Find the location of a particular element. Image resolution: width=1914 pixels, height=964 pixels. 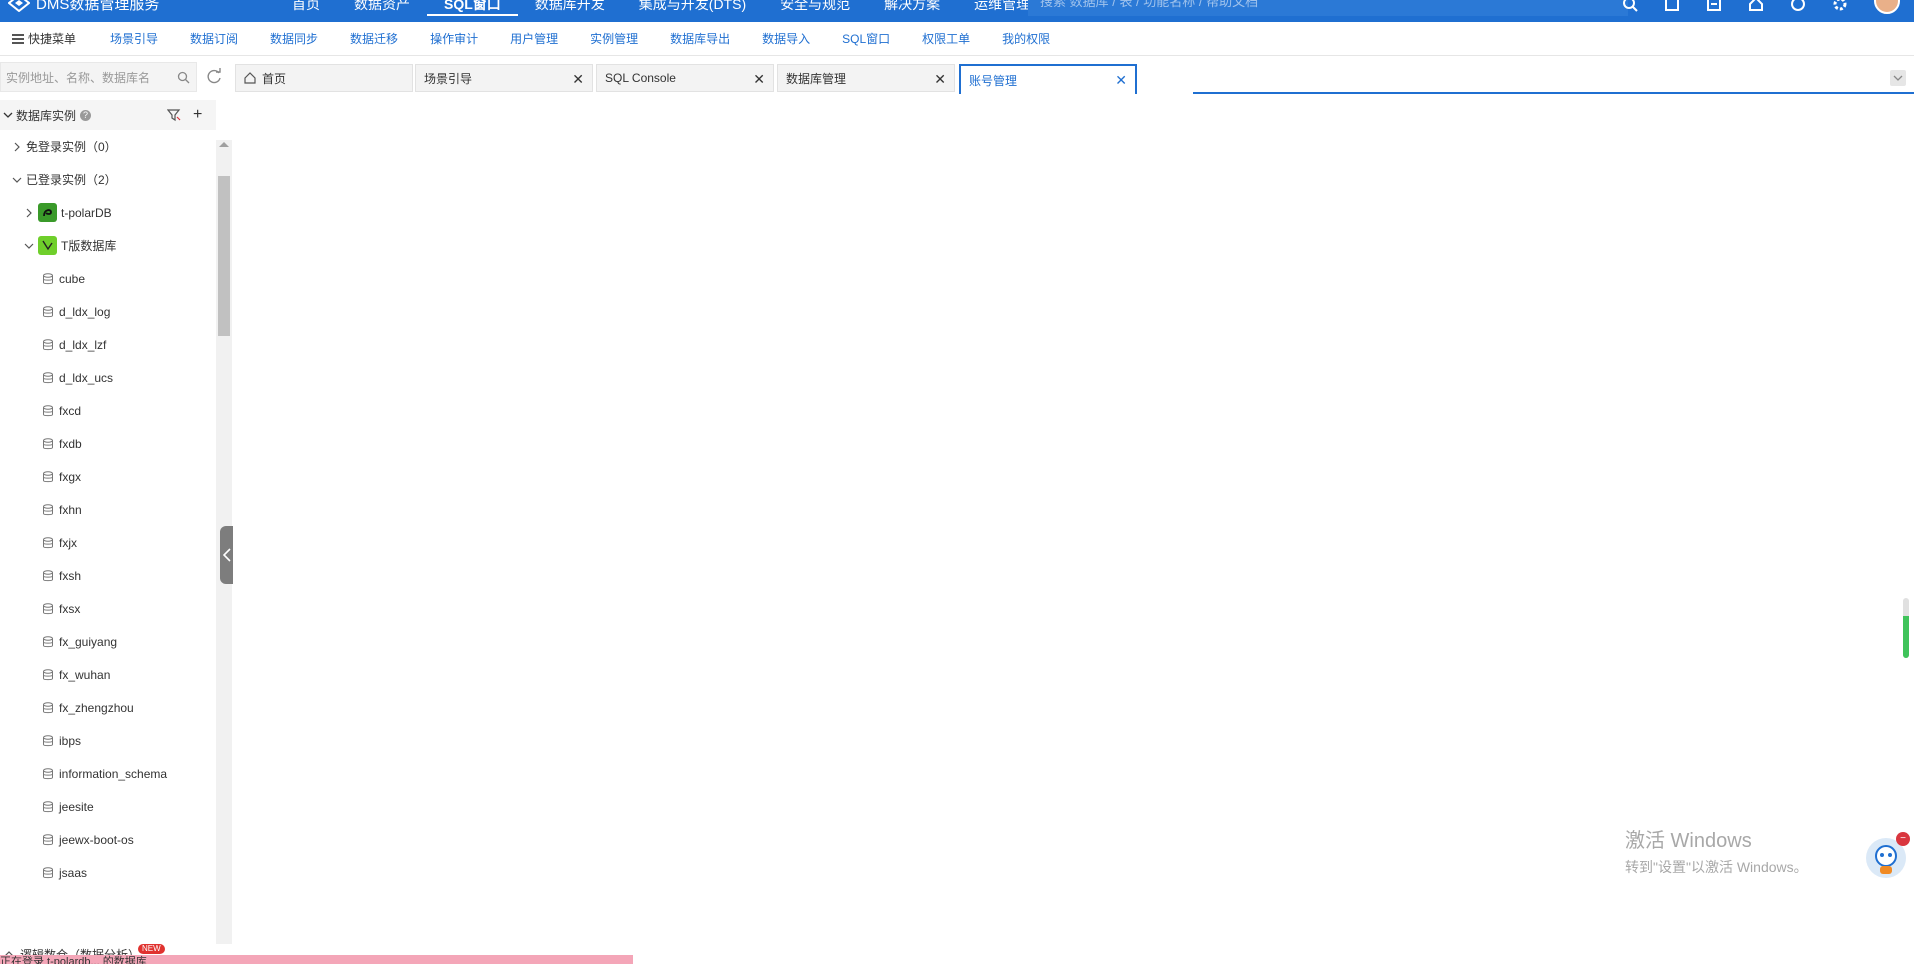

new-badge: NEW is located at coordinates (151, 949).